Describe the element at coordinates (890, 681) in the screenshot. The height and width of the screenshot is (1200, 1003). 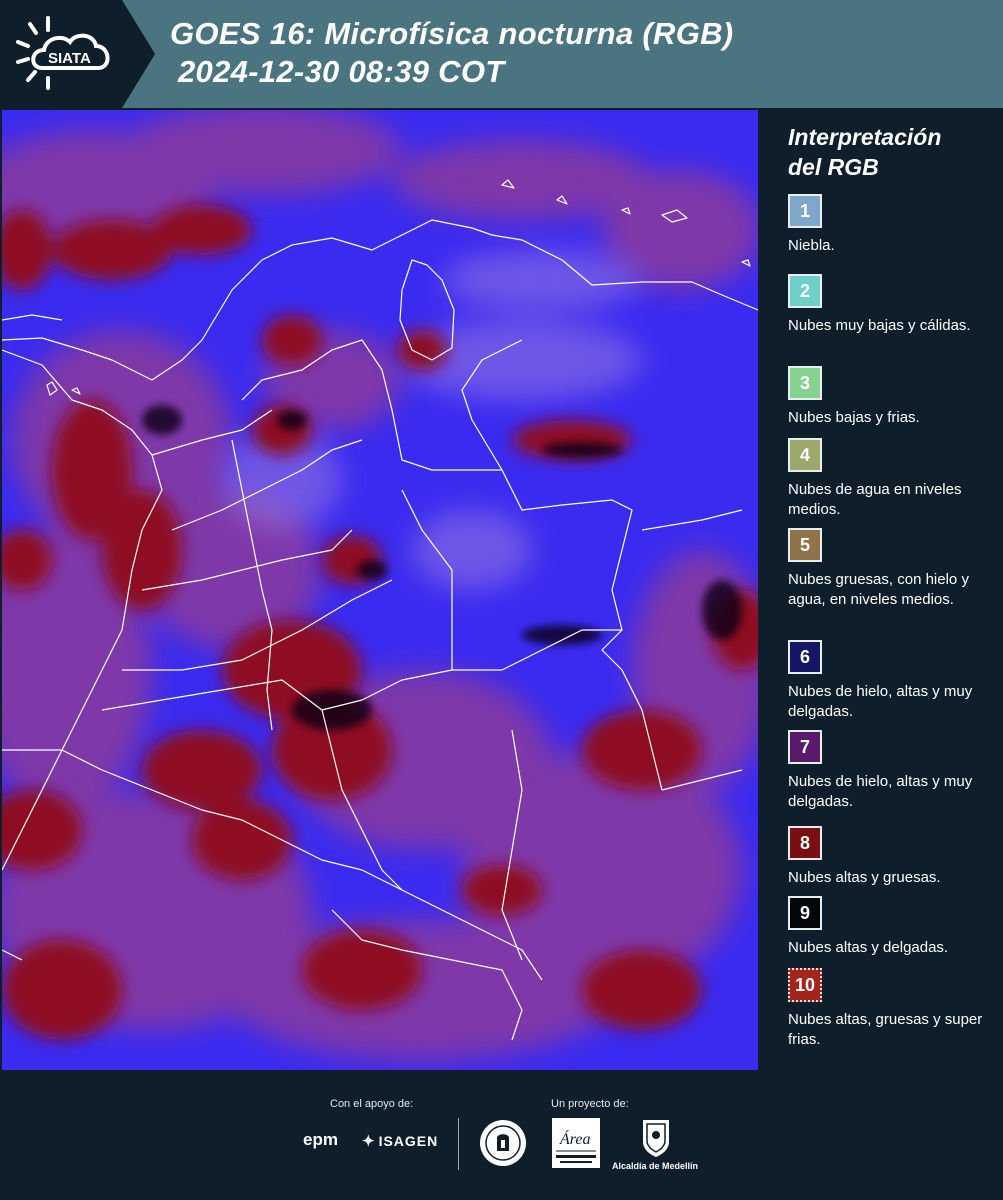
I see `legend-item-6: 6 Nubes de hielo, altas y muy delgadas.` at that location.